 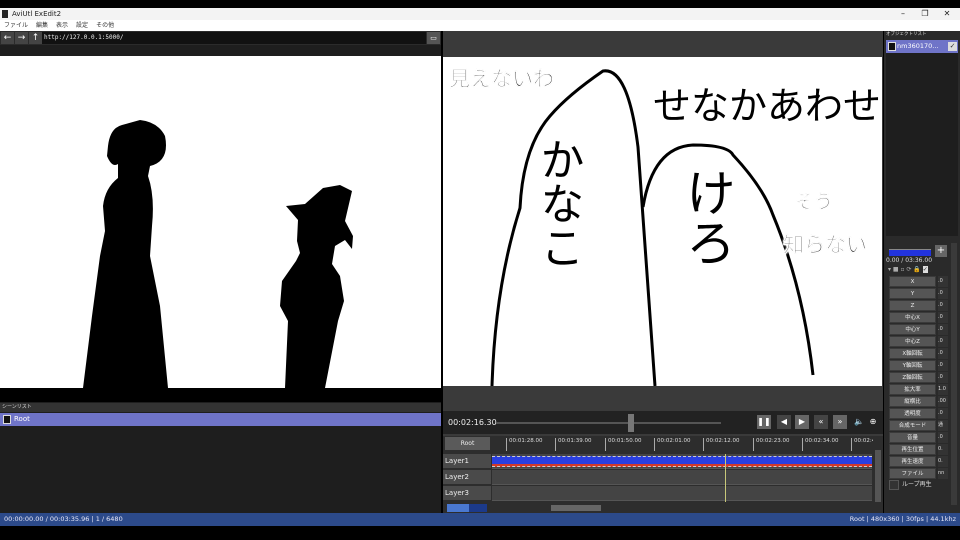 I want to click on address-bar: ← → ↑ http://127.0.0.1:5000/ ▭, so click(x=220, y=38).